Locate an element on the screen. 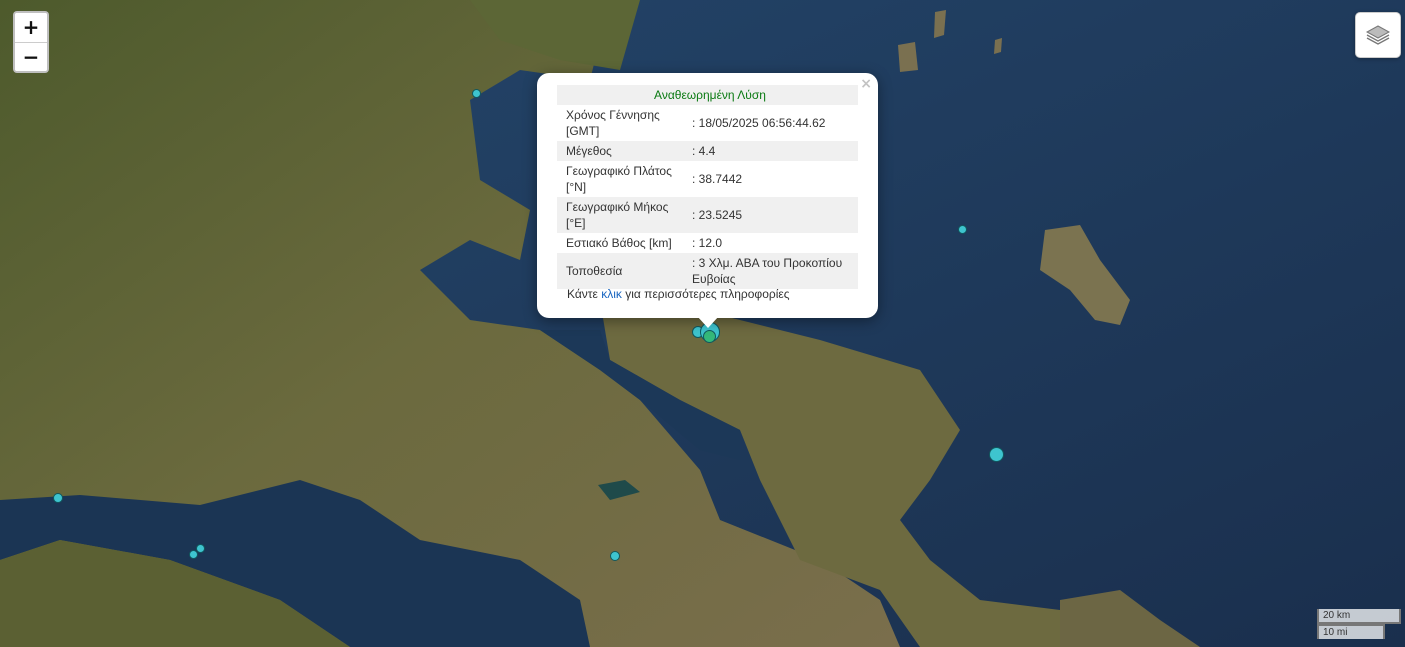  zoom-control: + − is located at coordinates (31, 42).